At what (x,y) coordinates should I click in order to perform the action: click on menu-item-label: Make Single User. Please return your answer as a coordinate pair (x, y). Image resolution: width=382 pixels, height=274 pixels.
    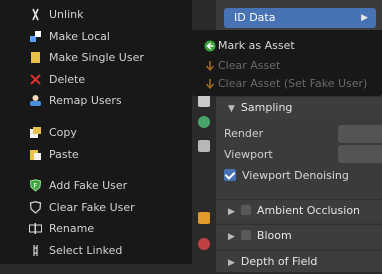
    Looking at the image, I should click on (96, 58).